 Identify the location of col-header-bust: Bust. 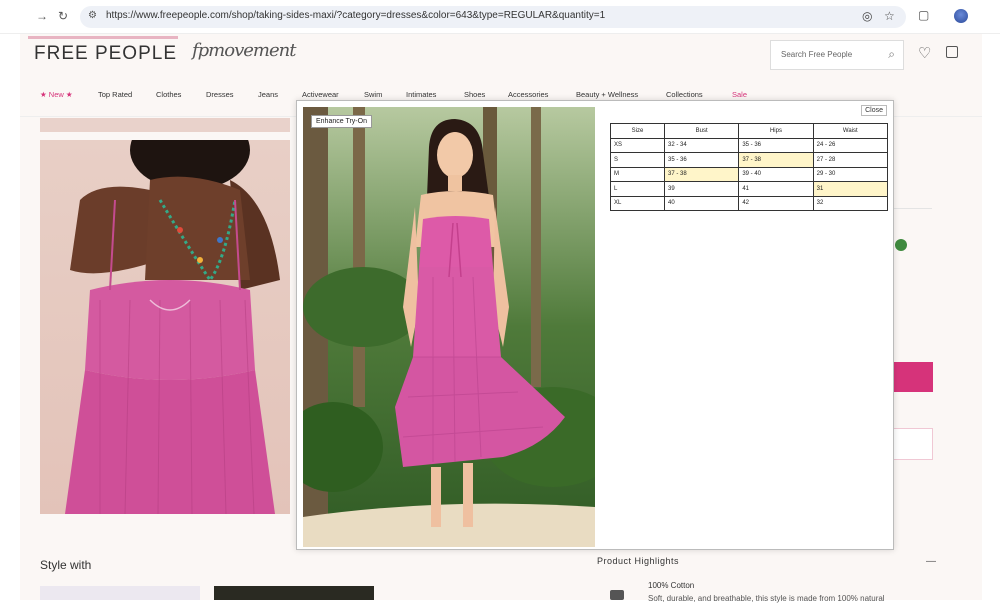
(702, 131).